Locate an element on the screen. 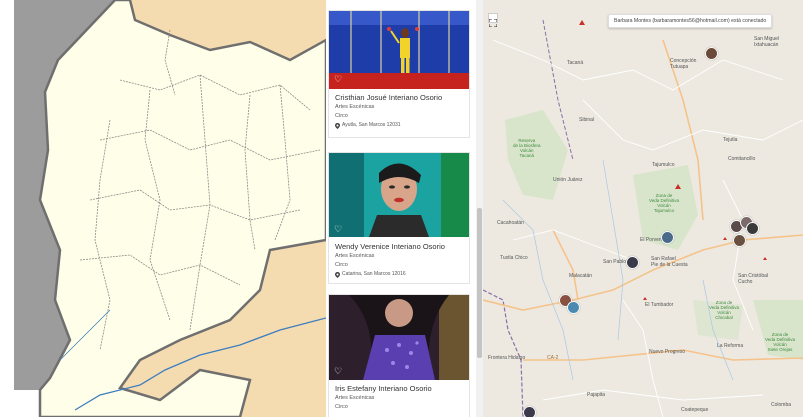 The height and width of the screenshot is (417, 803). map-label: Cacahoatán is located at coordinates (510, 223).